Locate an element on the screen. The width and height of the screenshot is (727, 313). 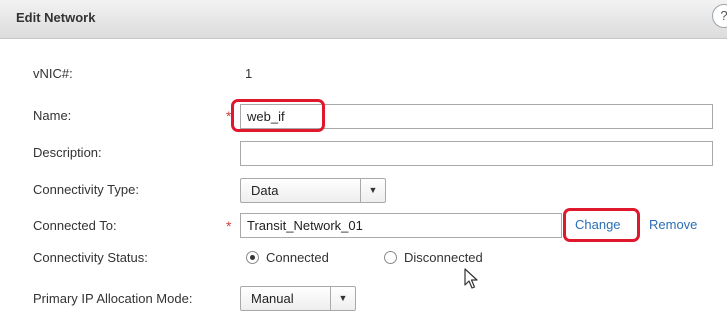
connectivity-status-label: Connectivity Status: is located at coordinates (90, 257).